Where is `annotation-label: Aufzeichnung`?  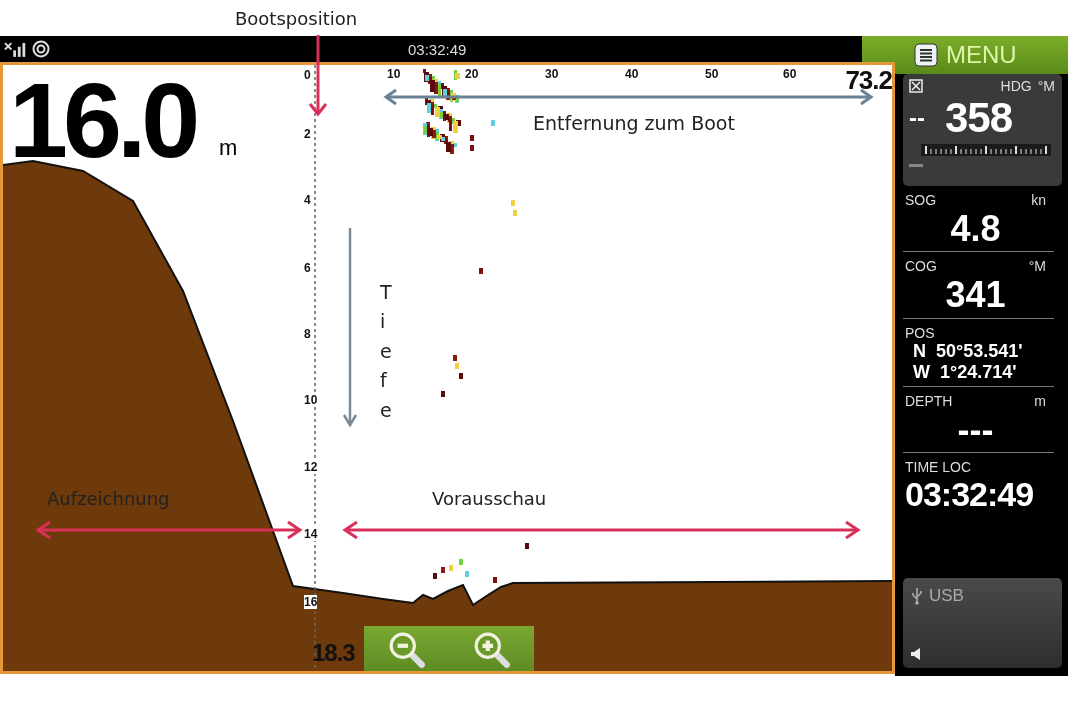 annotation-label: Aufzeichnung is located at coordinates (108, 498).